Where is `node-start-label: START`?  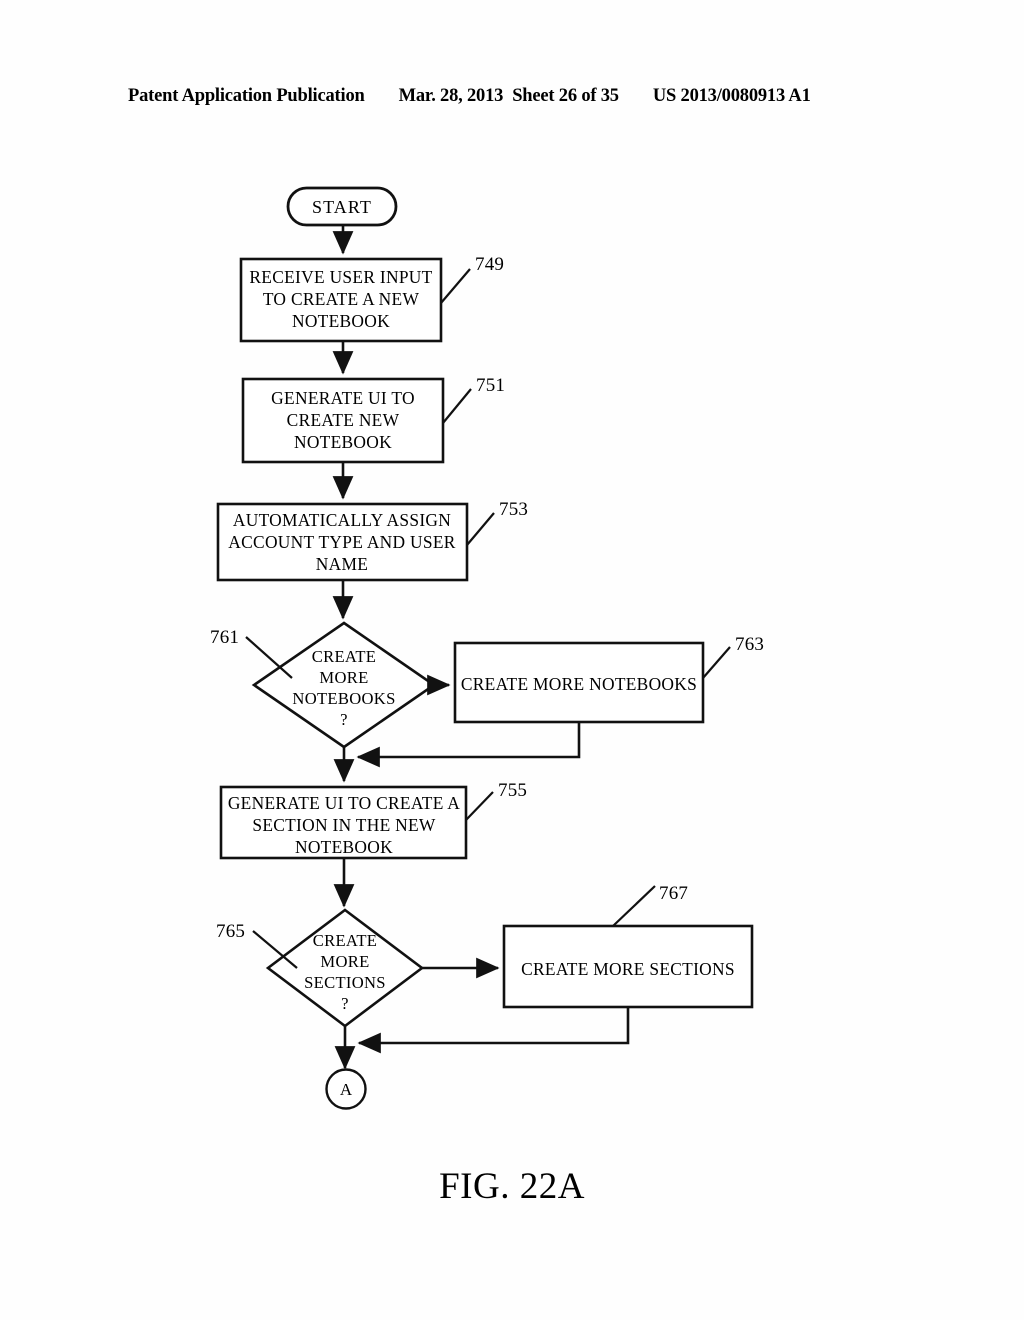
node-start-label: START is located at coordinates (342, 207).